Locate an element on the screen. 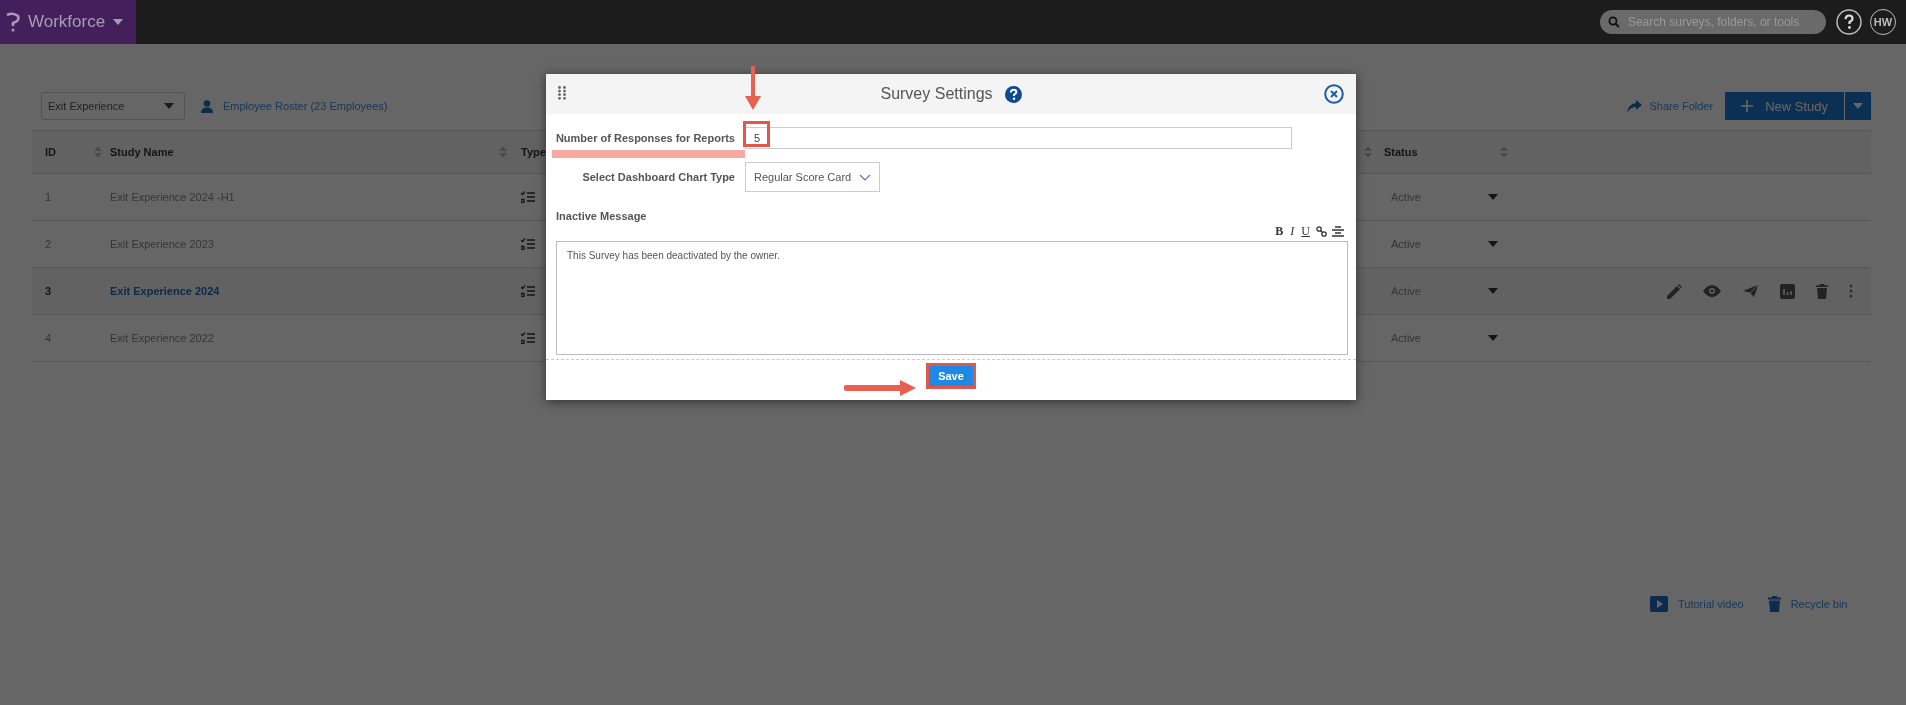  new-study-menu-button is located at coordinates (1858, 106).